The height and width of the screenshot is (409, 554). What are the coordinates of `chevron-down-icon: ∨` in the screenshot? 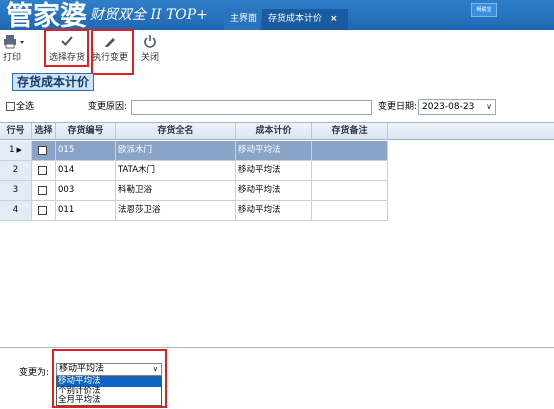 It's located at (489, 107).